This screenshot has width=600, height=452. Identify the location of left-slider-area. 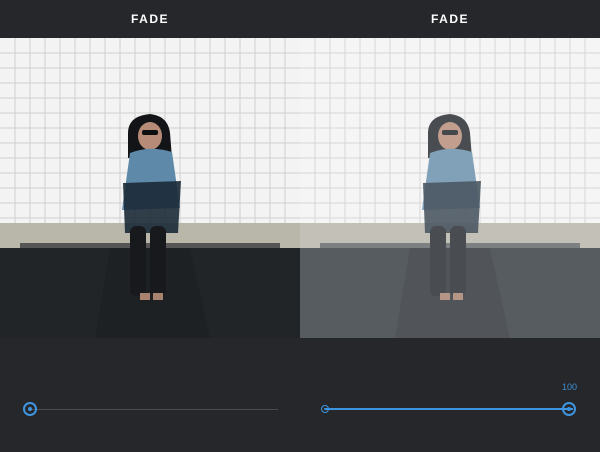
(150, 395).